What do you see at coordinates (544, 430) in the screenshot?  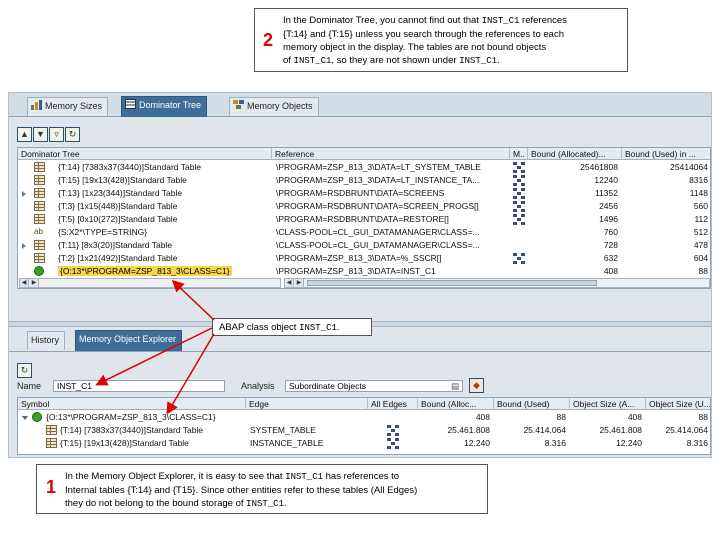 I see `value-used: 25.414.064` at bounding box center [544, 430].